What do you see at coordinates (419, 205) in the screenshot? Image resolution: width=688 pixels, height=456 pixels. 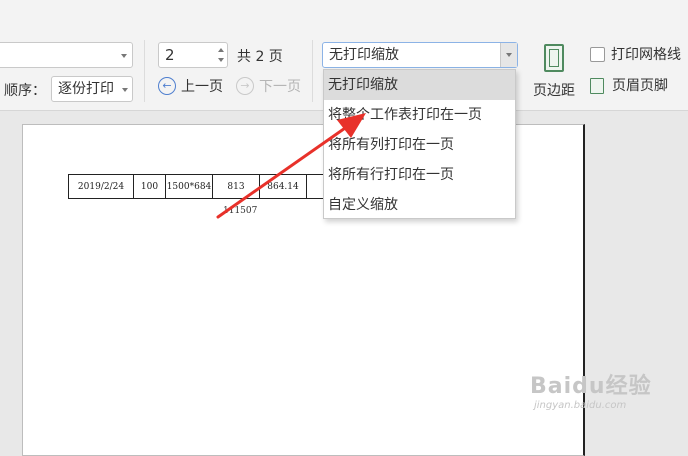 I see `menu-item-custom-scaling: 自定义缩放` at bounding box center [419, 205].